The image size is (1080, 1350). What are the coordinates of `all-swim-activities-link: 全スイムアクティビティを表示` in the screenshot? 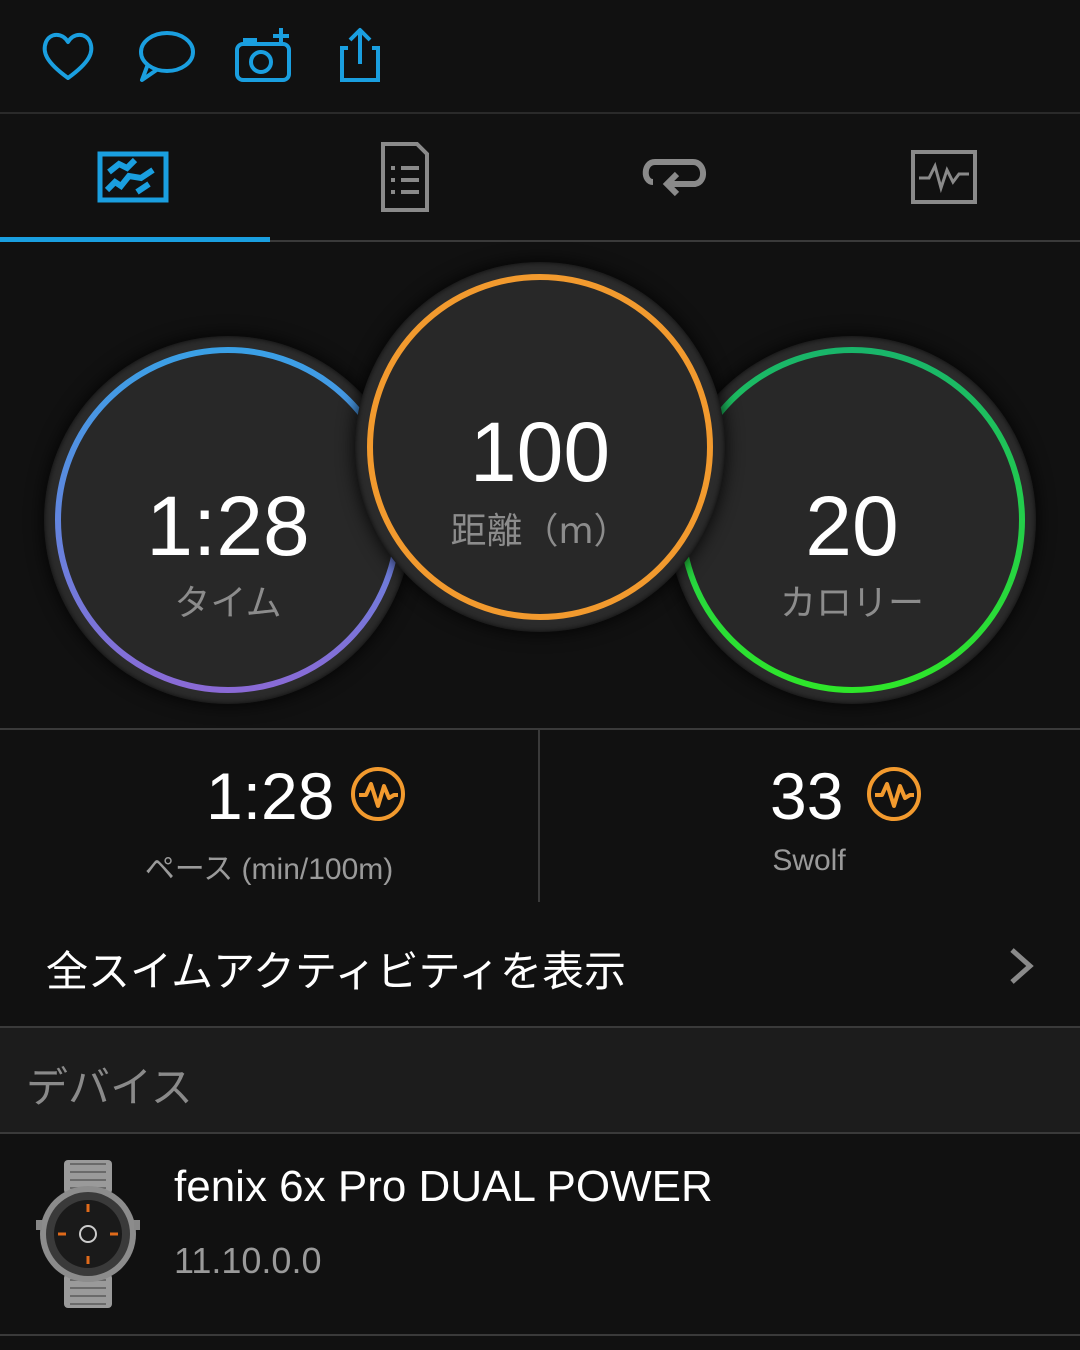 It's located at (540, 965).